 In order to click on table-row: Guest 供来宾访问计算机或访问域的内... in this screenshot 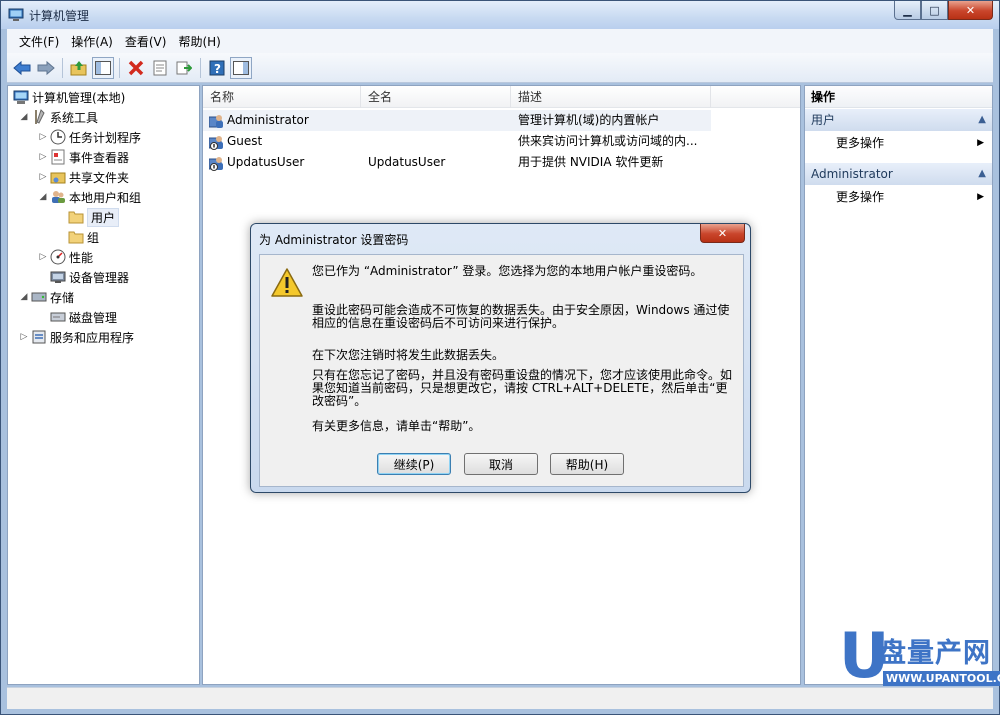, I will do `click(501, 141)`.